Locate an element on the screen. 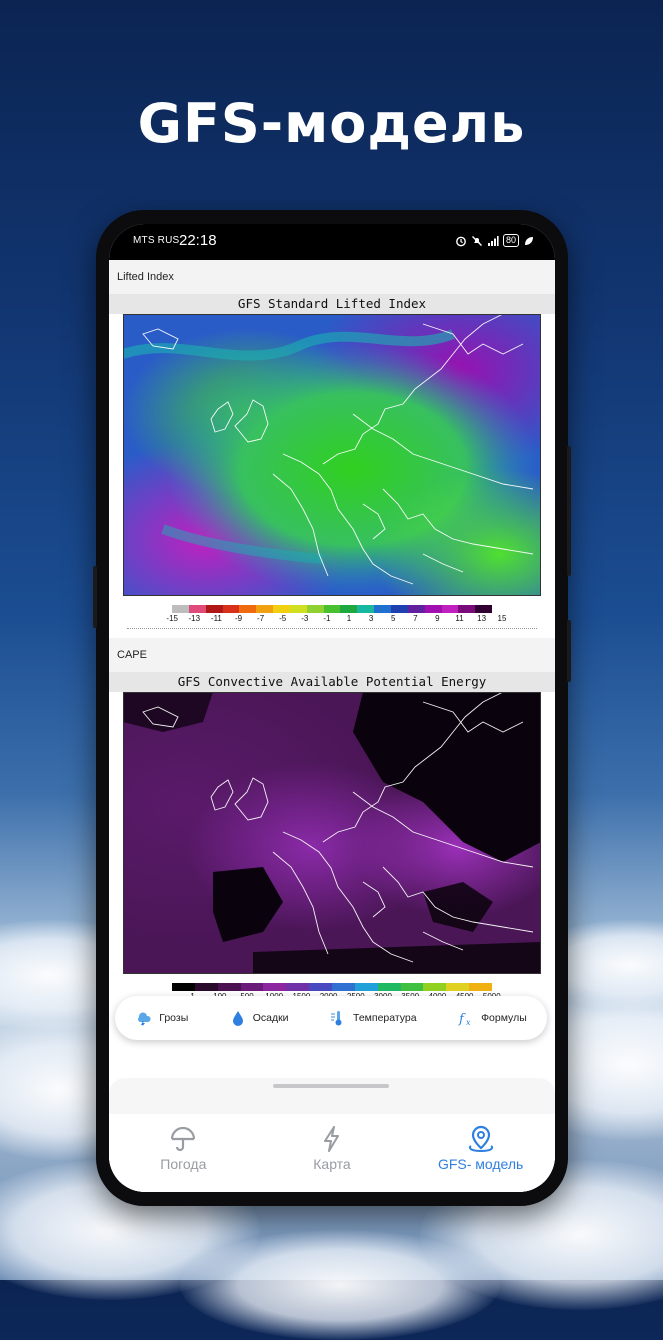 This screenshot has height=1340, width=663. drop-icon is located at coordinates (237, 1018).